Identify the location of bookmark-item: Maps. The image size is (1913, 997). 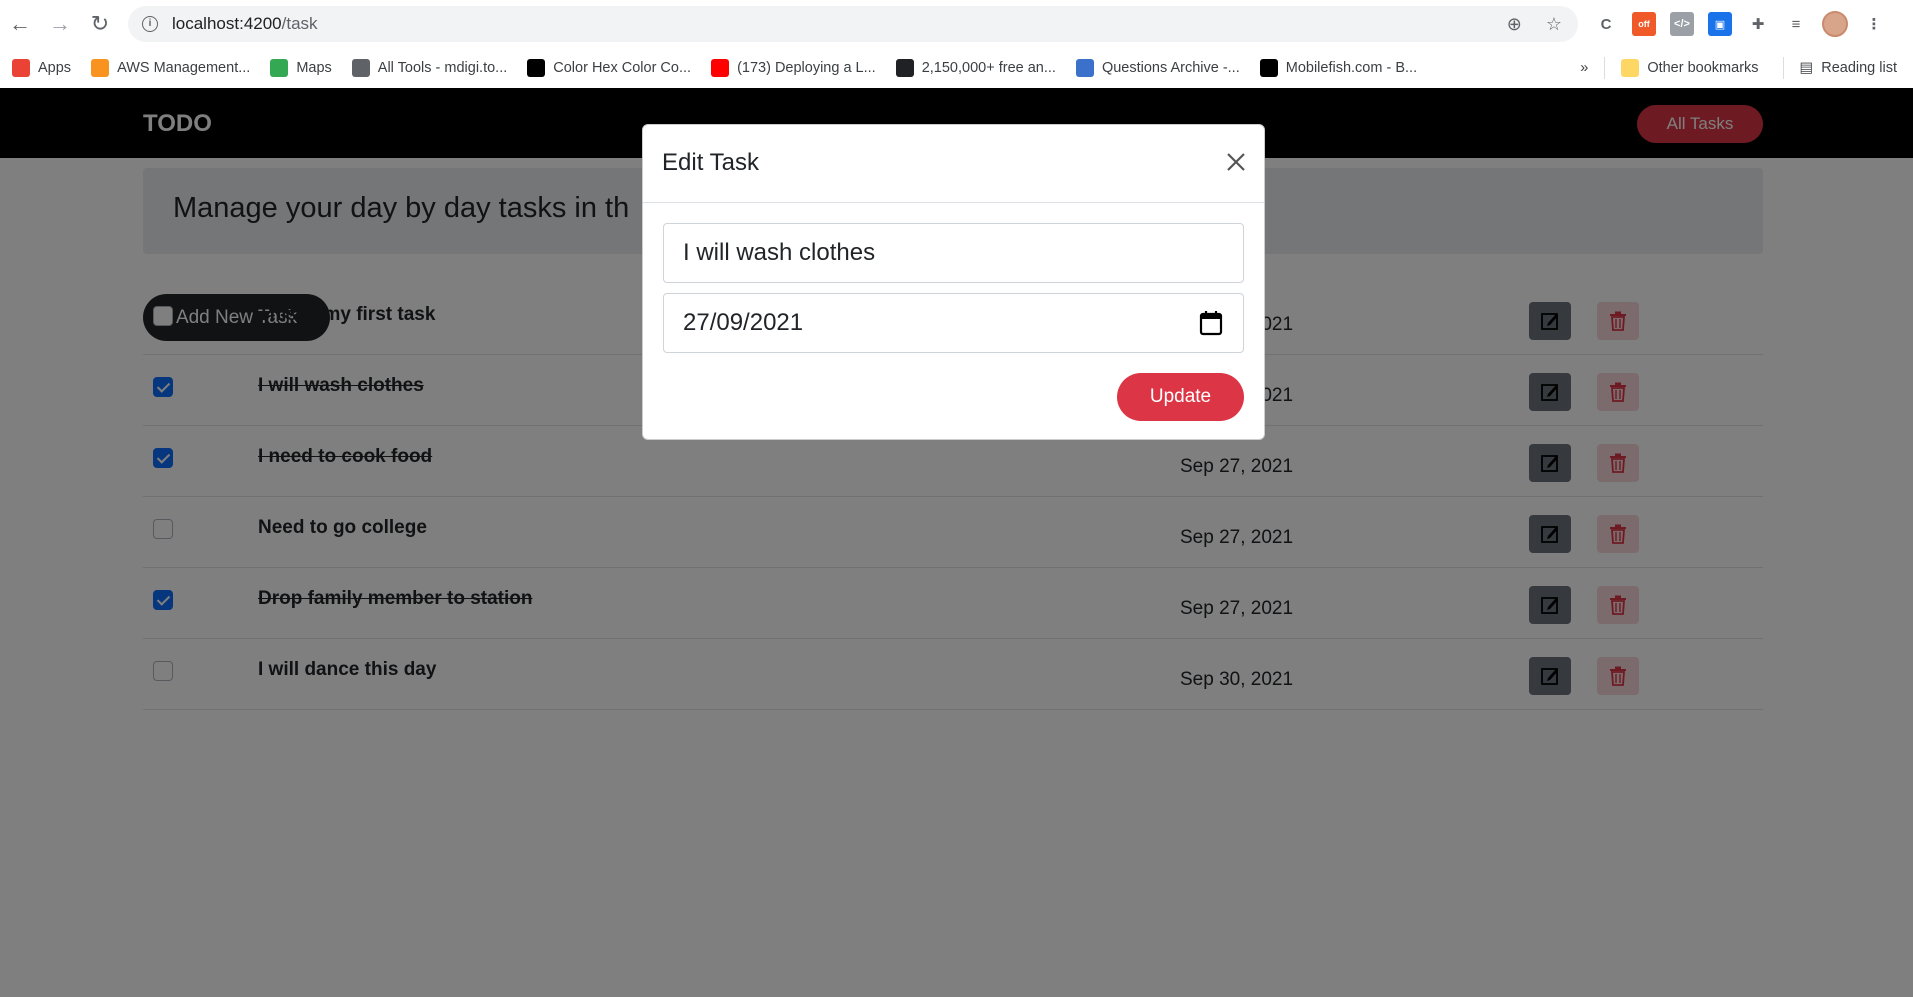
(301, 68).